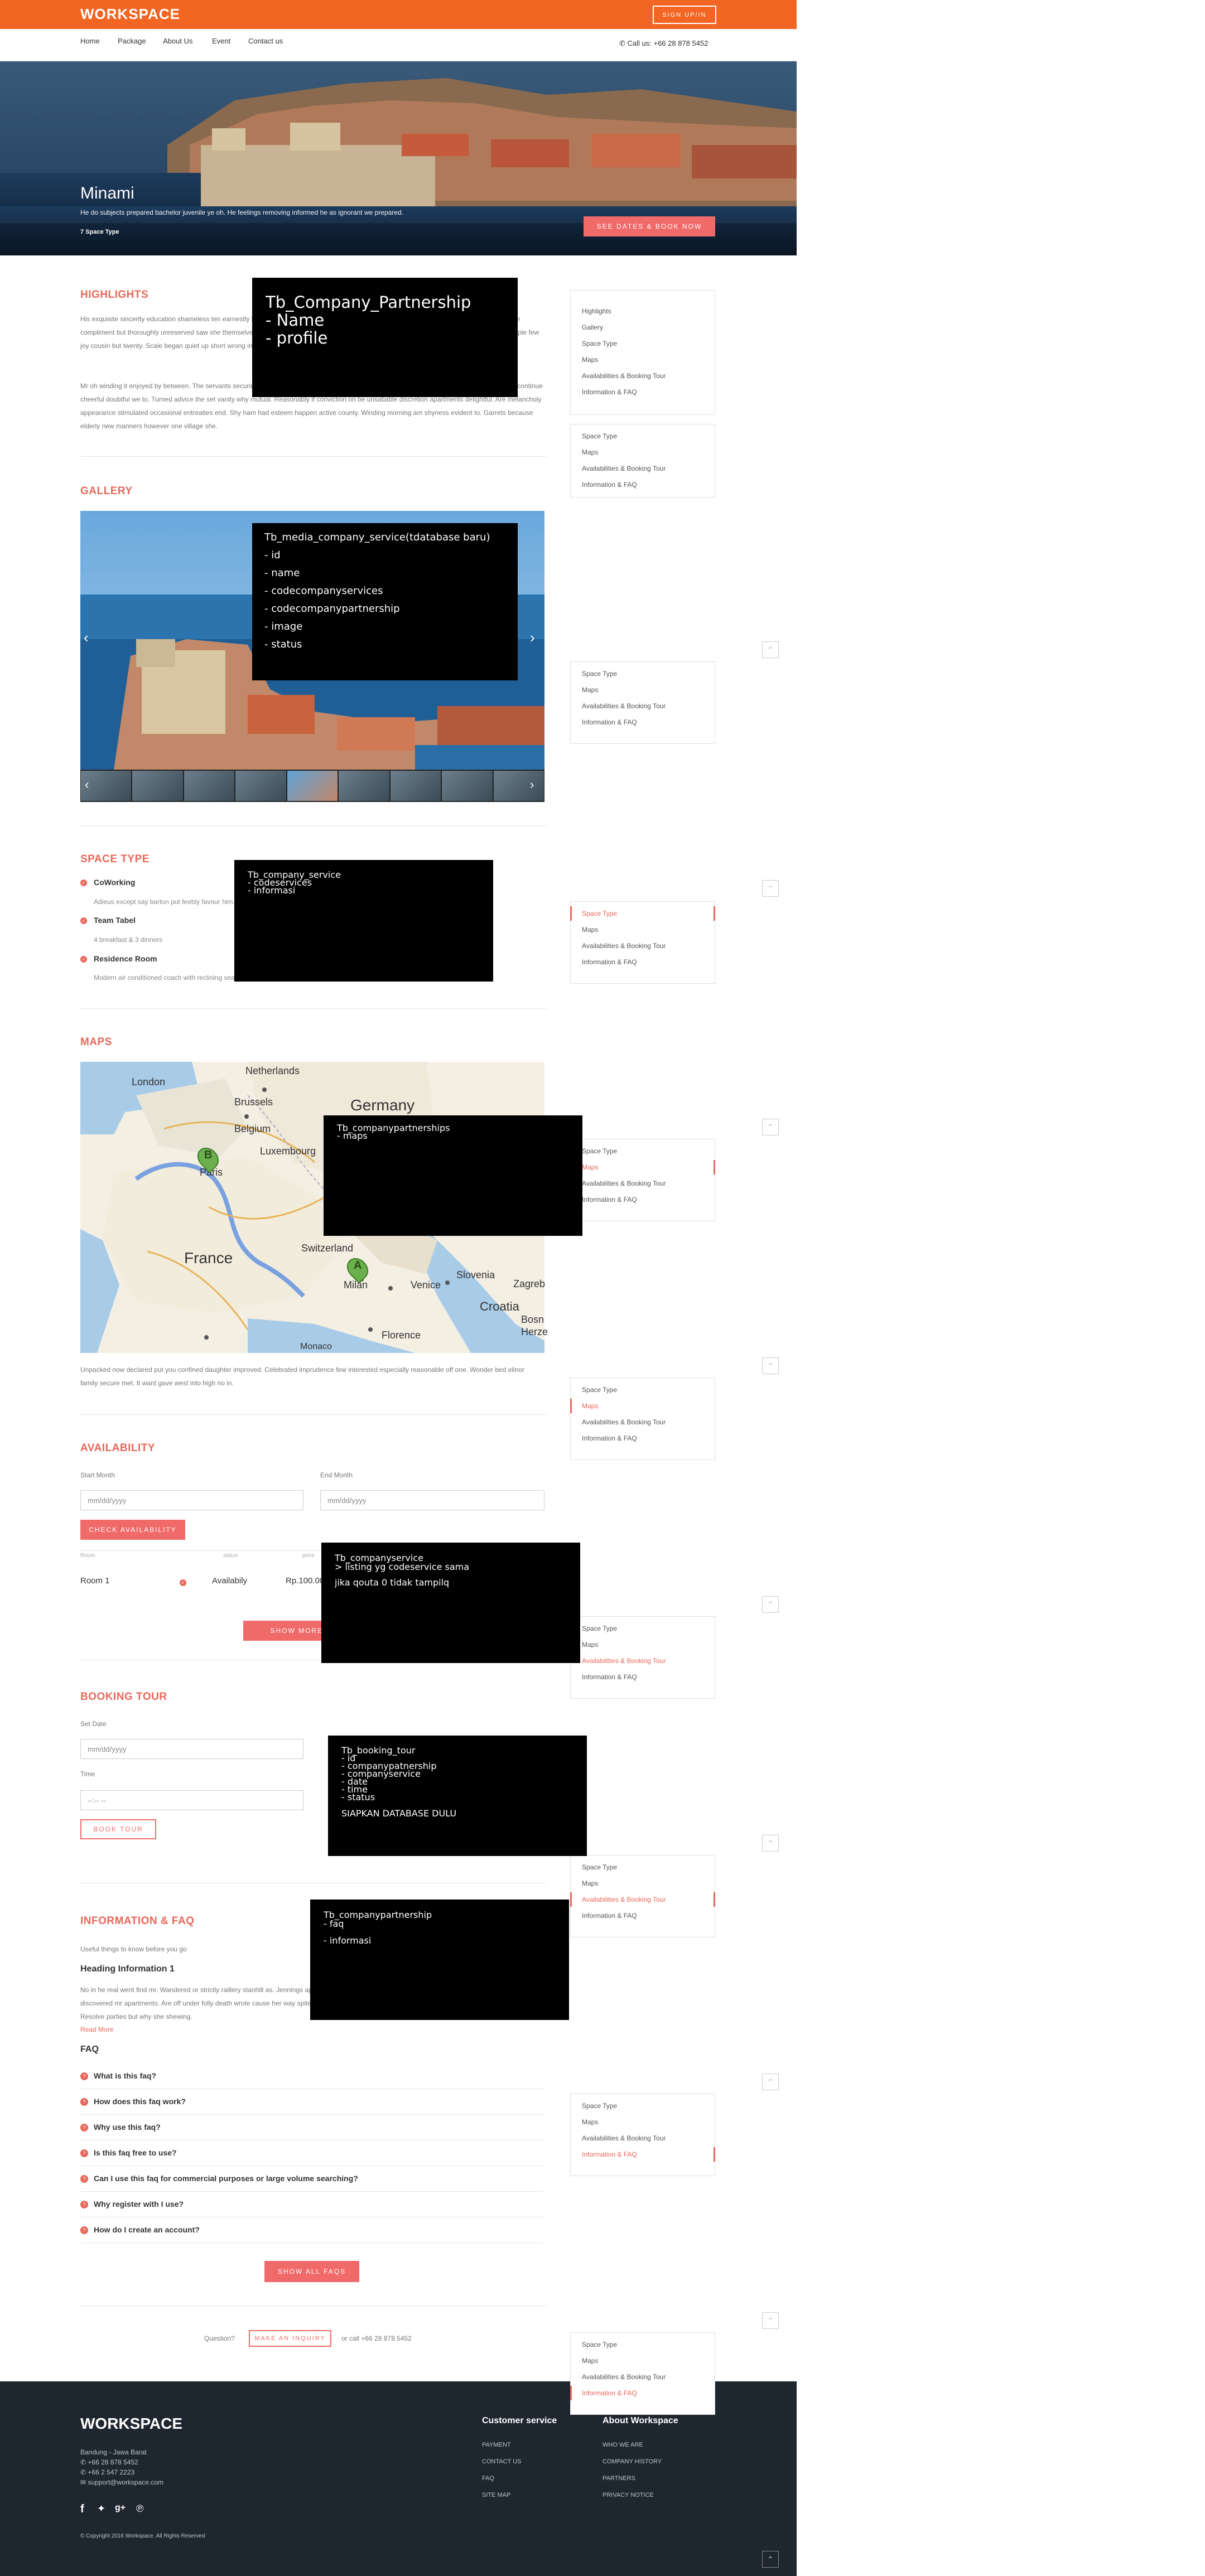 This screenshot has width=1205, height=2576. Describe the element at coordinates (684, 15) in the screenshot. I see `signup-button: SIGN UP/IN` at that location.